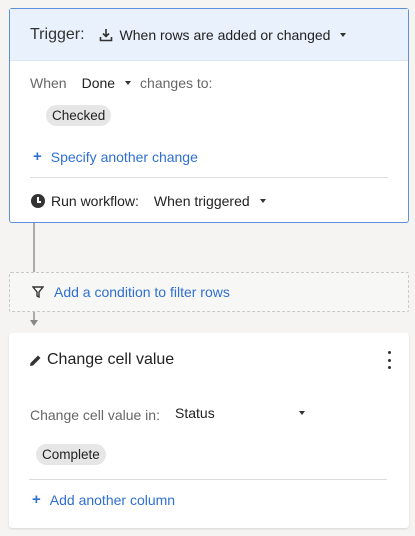 The width and height of the screenshot is (415, 536). Describe the element at coordinates (142, 292) in the screenshot. I see `add-condition-label: Add a condition to filter rows` at that location.